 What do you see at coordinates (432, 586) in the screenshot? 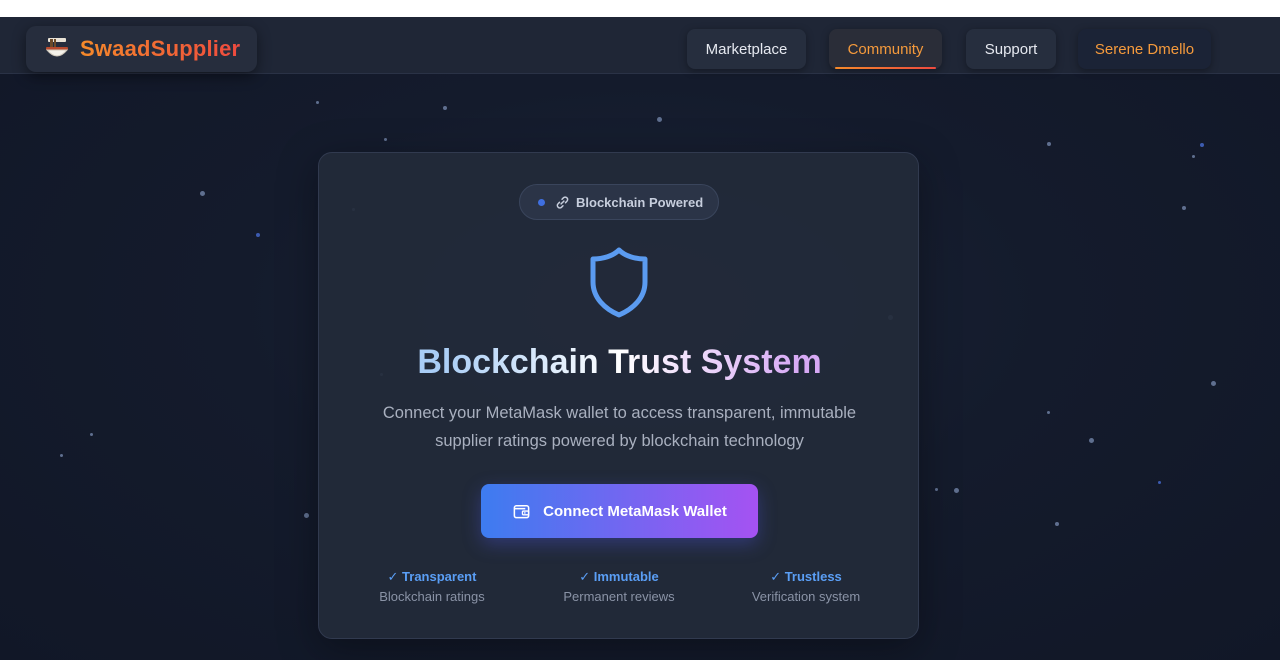
I see `feature-transparent: ✓ Transparent Blockchain ratings` at bounding box center [432, 586].